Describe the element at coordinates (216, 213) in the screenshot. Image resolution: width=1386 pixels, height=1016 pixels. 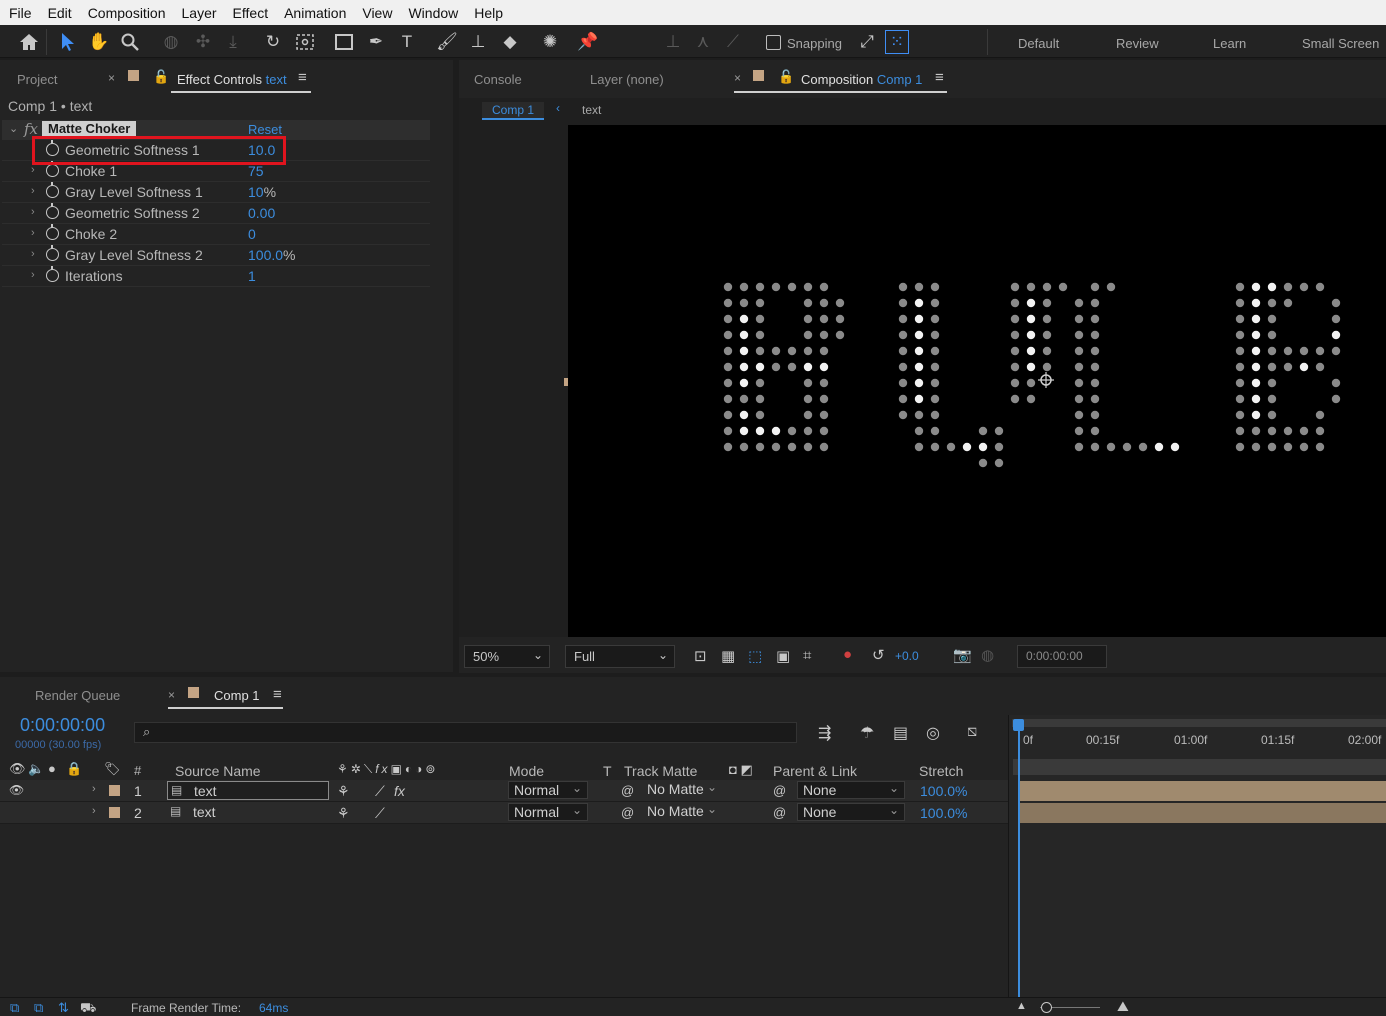
I see `param-row-geometric-softness-2: › Geometric Softness 2 0.00` at that location.